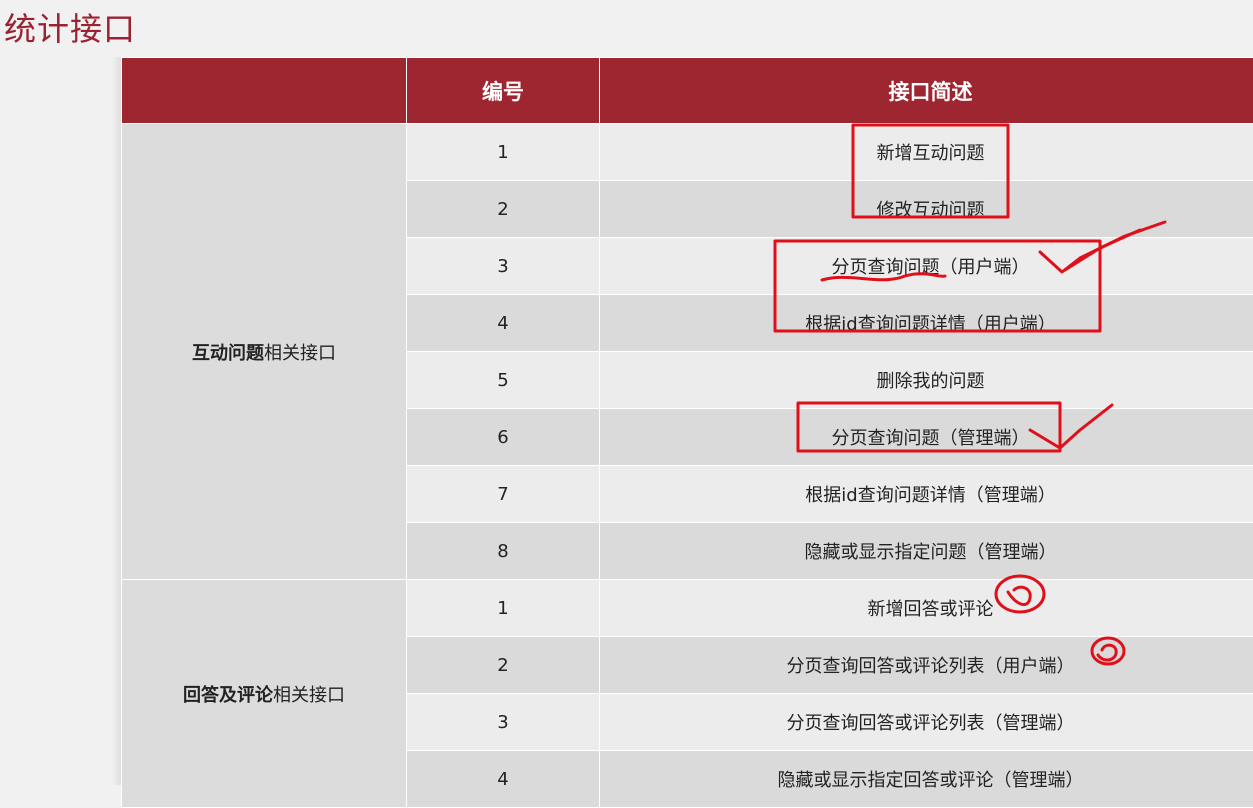  Describe the element at coordinates (926, 266) in the screenshot. I see `row-description: 分页查询问题（用户端）` at that location.